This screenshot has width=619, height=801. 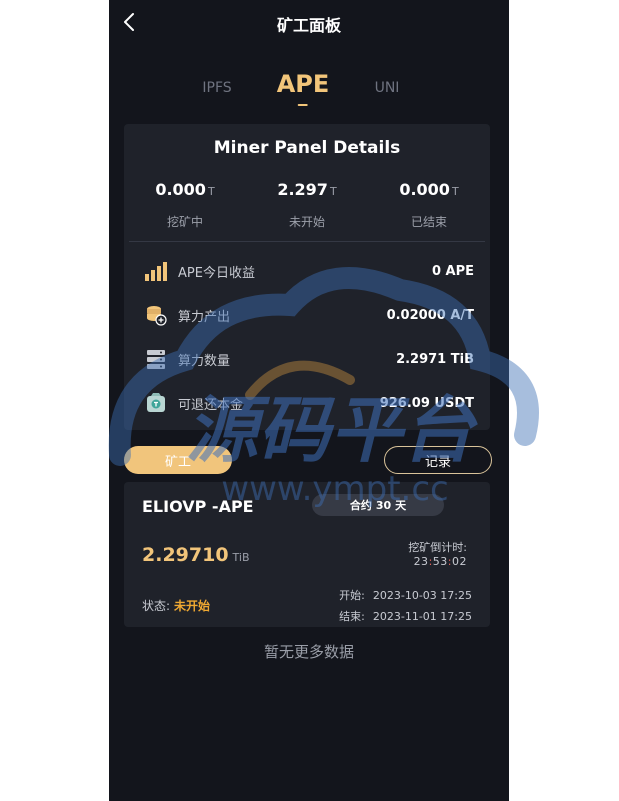 What do you see at coordinates (211, 405) in the screenshot?
I see `info-label: 可退还本金` at bounding box center [211, 405].